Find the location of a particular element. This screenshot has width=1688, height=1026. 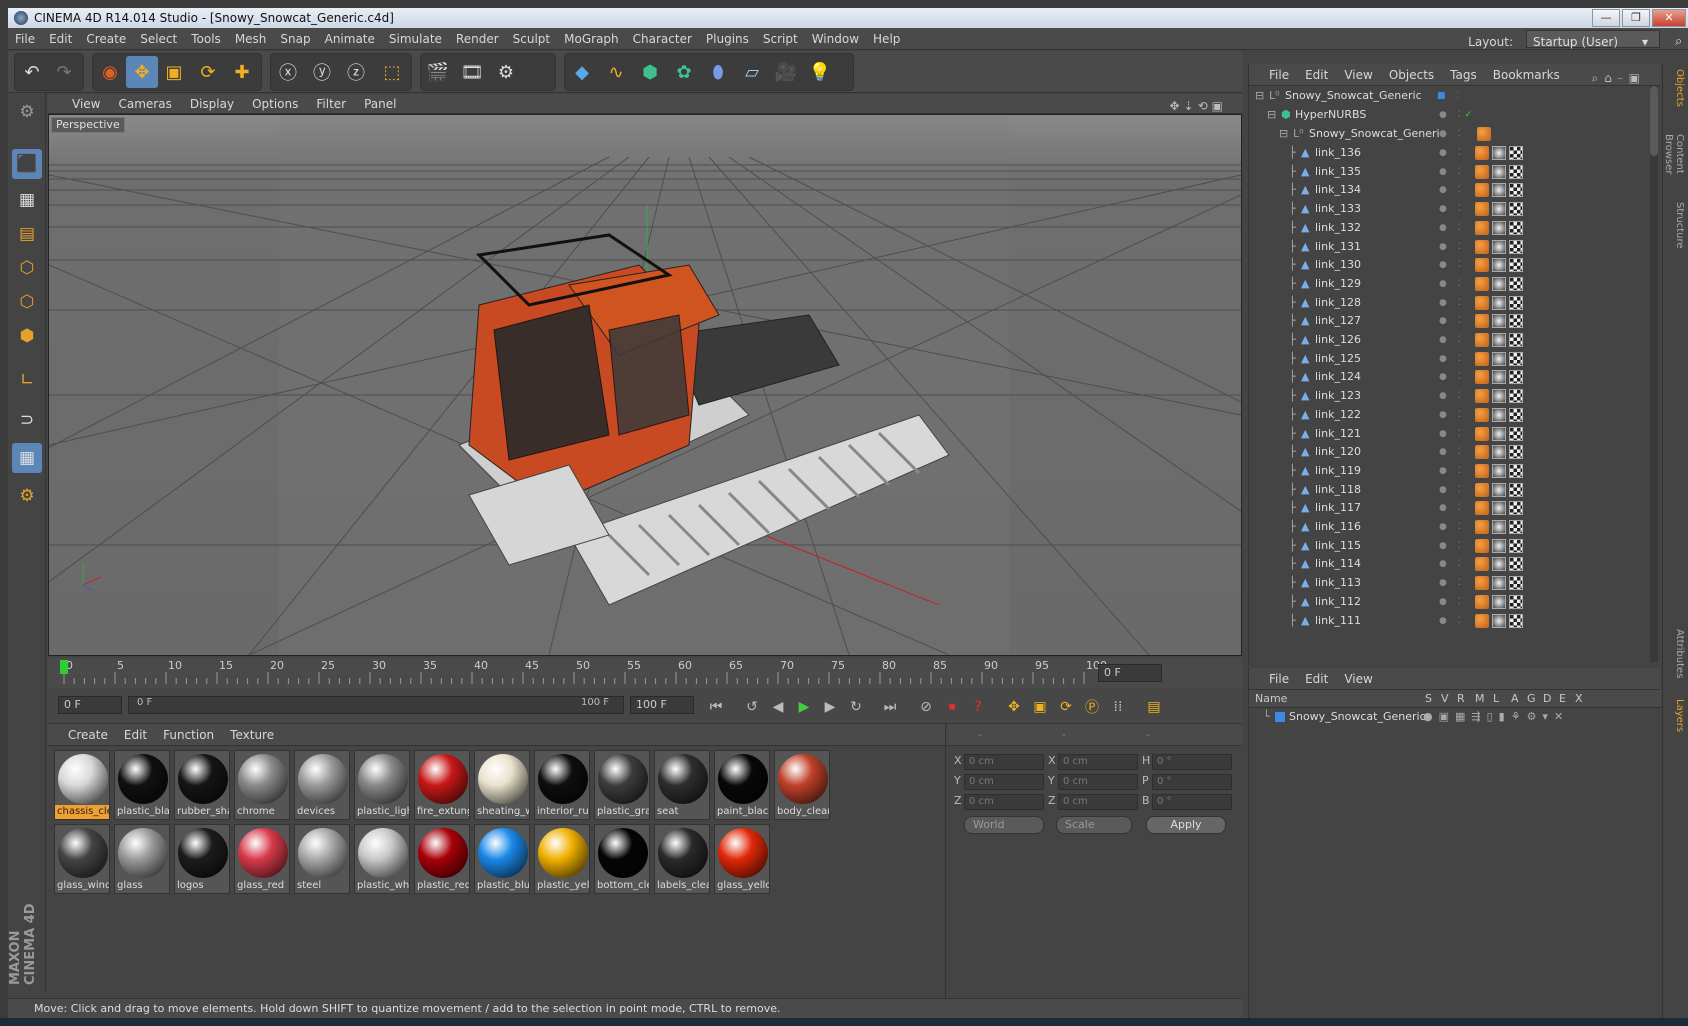

render-view-icon: 🎬 is located at coordinates (438, 72).